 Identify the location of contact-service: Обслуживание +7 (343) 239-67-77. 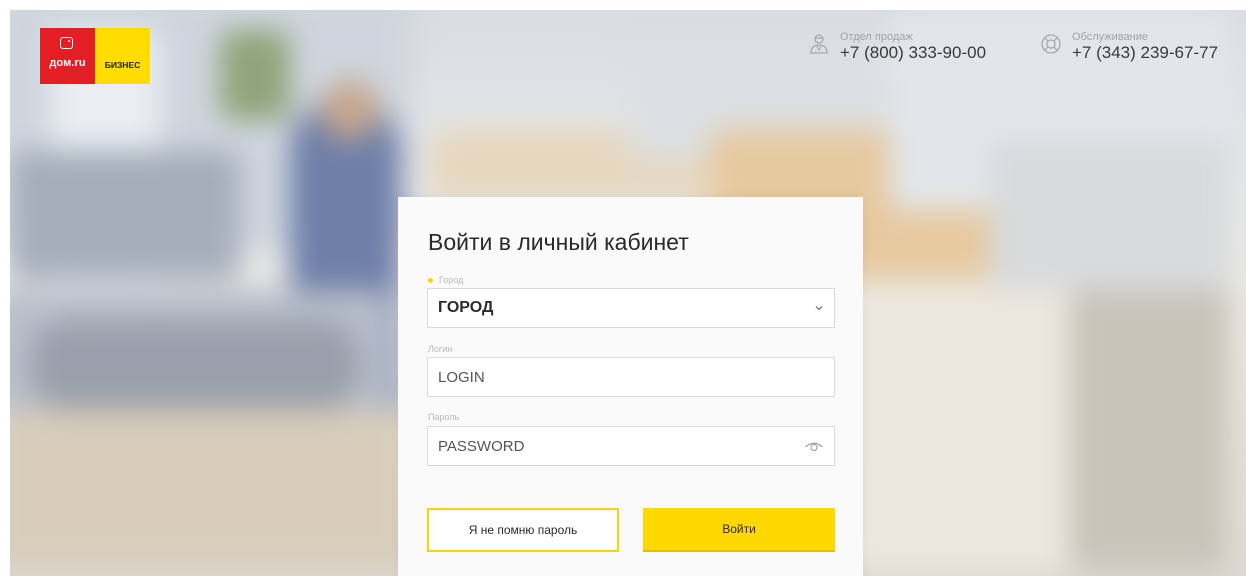
(1129, 47).